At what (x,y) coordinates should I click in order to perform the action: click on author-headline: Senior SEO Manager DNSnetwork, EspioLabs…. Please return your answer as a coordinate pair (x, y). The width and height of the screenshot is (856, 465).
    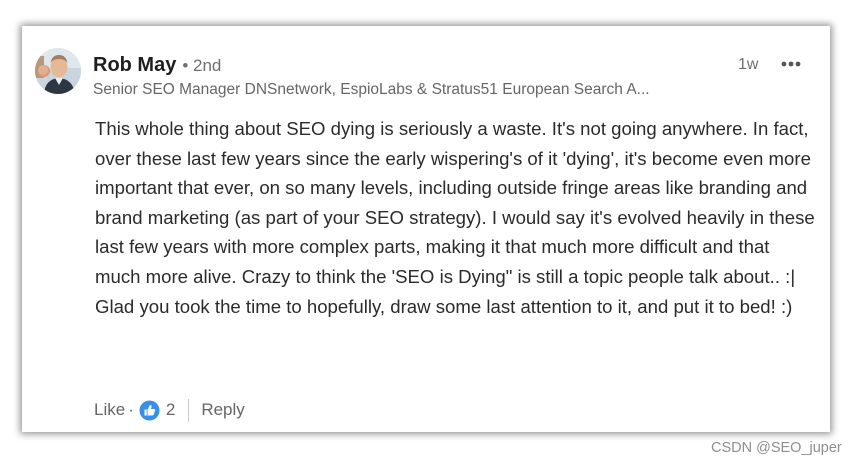
    Looking at the image, I should click on (371, 89).